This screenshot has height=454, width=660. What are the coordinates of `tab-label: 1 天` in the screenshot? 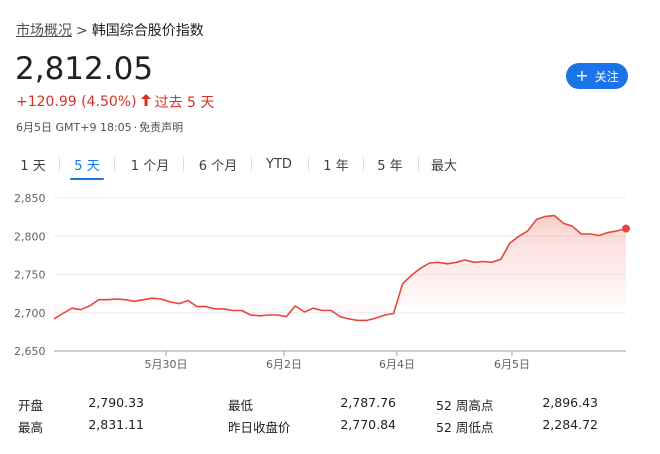 It's located at (33, 166).